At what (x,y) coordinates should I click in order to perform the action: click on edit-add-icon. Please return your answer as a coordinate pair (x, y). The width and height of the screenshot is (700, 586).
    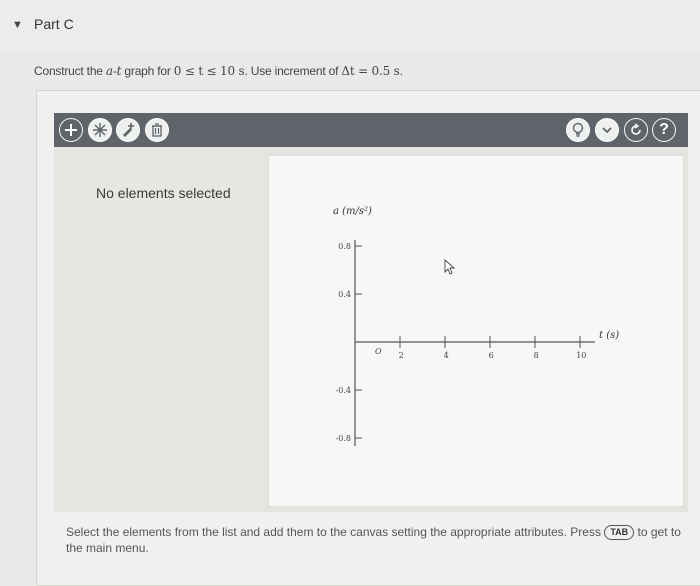
    Looking at the image, I should click on (128, 130).